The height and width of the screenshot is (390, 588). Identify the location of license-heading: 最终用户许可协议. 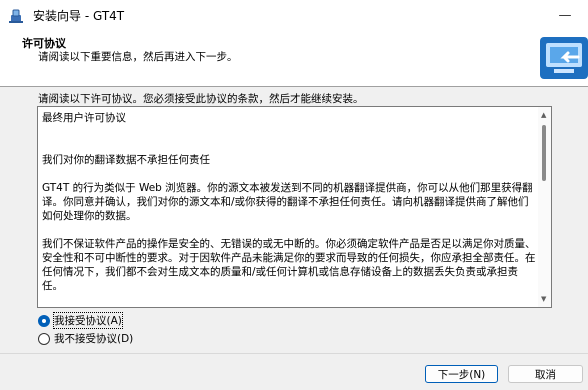
(84, 118).